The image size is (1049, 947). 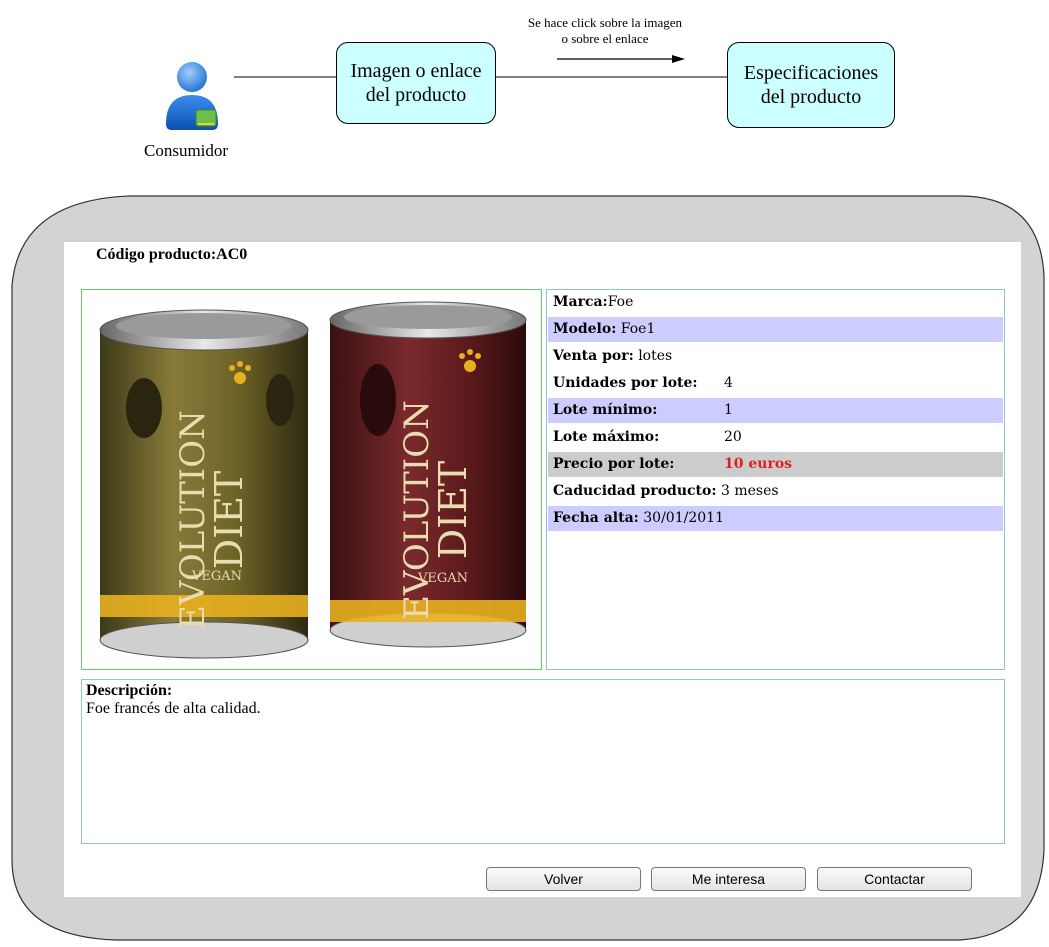 What do you see at coordinates (775, 329) in the screenshot?
I see `spec-row-model: Modelo: Foe1` at bounding box center [775, 329].